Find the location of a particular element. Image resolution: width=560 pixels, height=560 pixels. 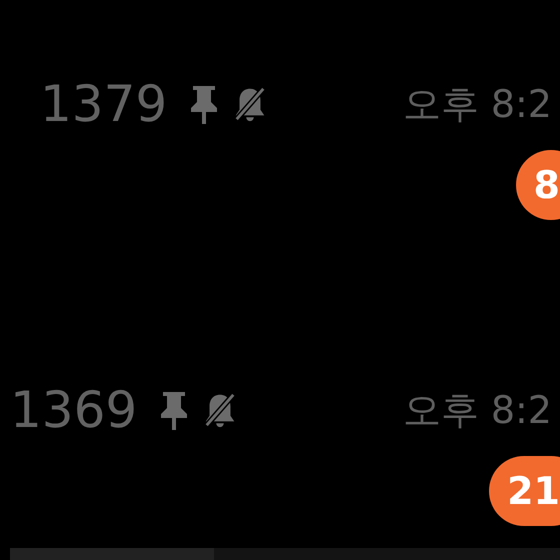

chat-name: 1369 is located at coordinates (74, 410).